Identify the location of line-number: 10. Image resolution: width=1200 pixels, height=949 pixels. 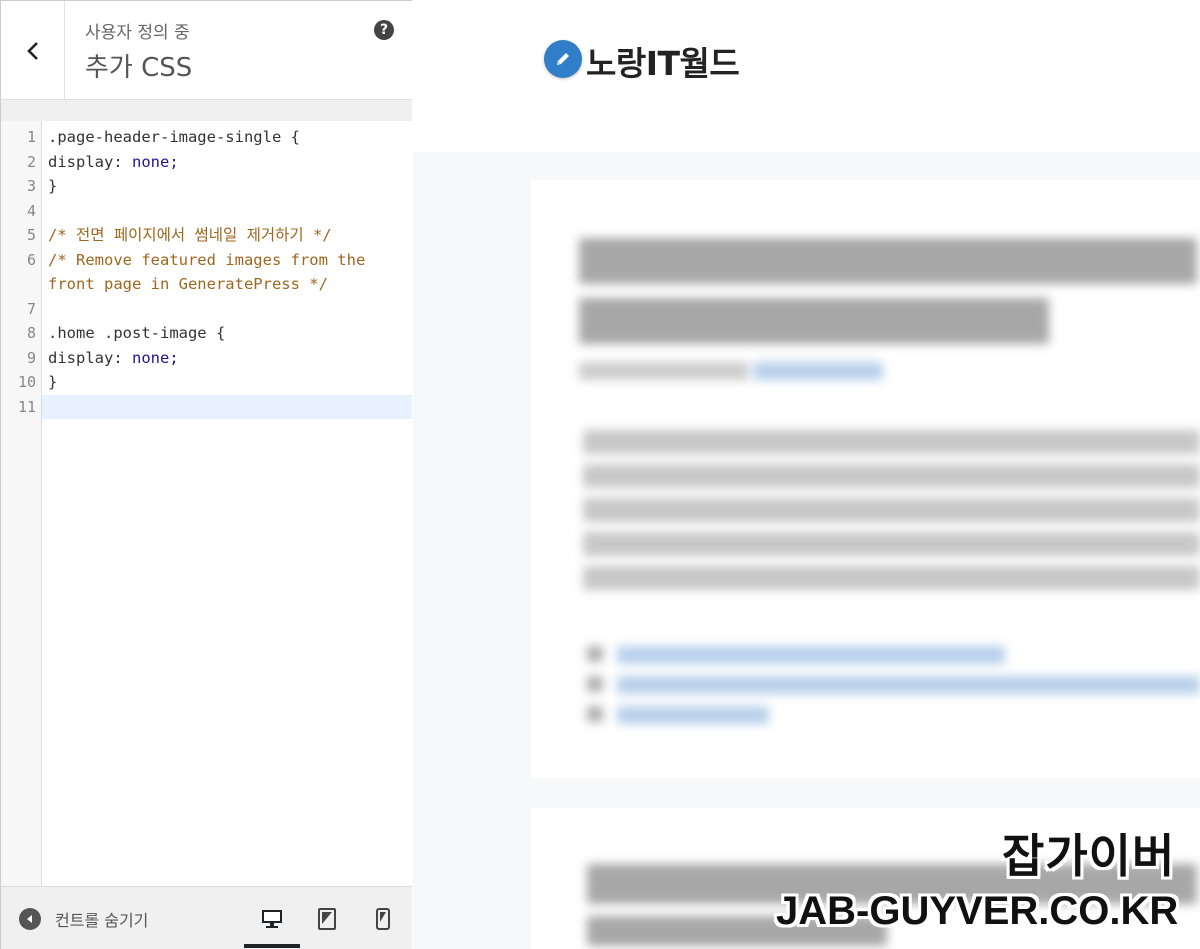
(26, 382).